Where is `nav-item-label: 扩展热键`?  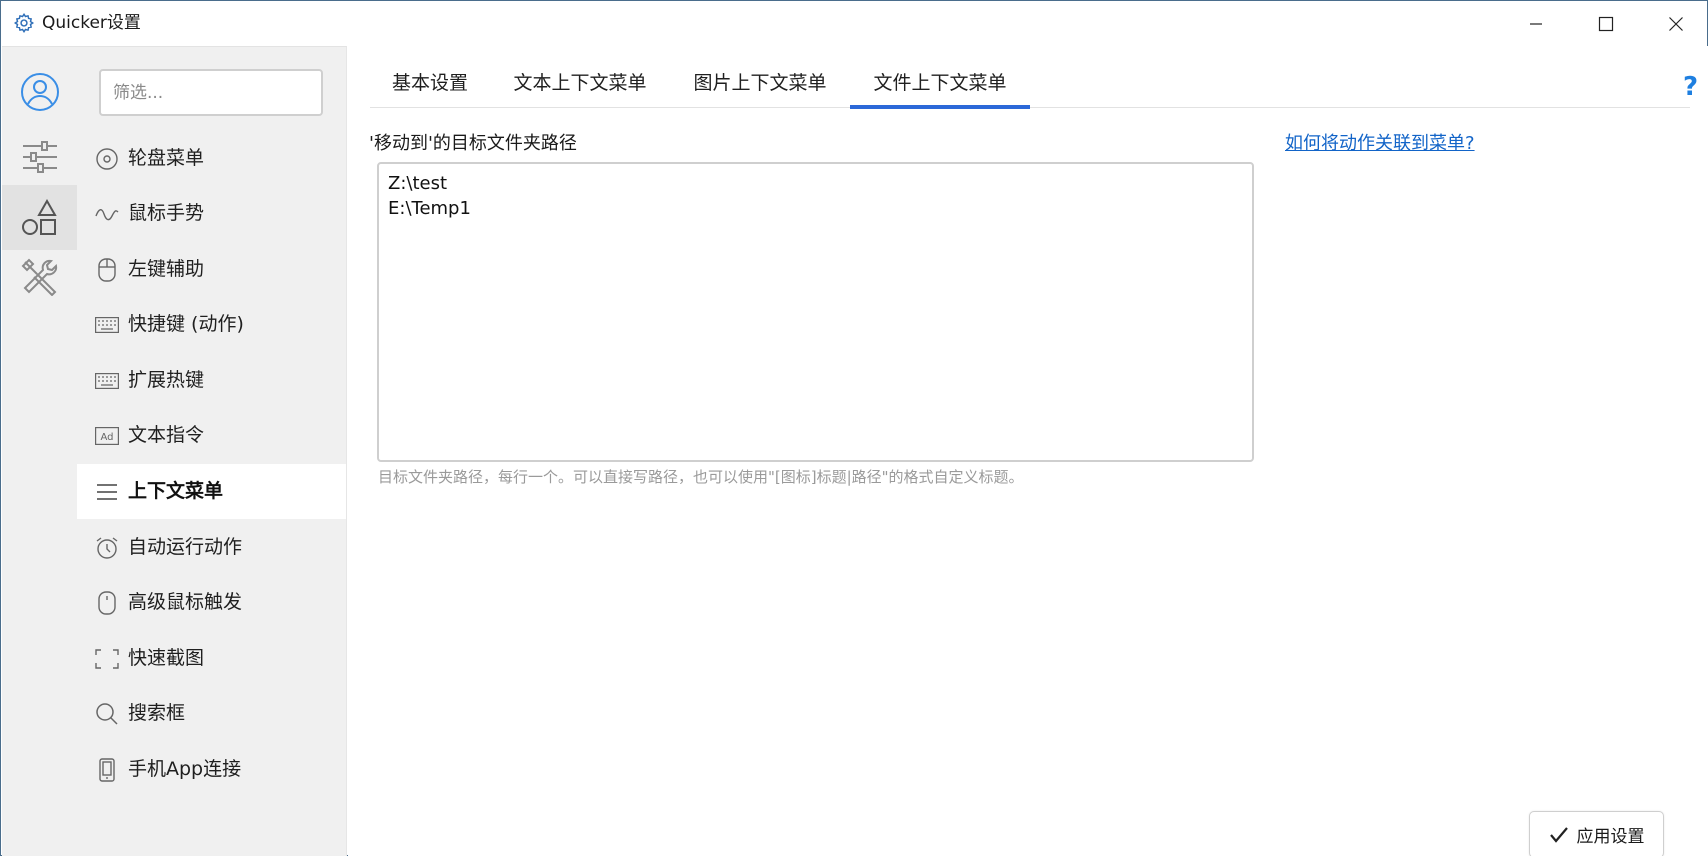 nav-item-label: 扩展热键 is located at coordinates (166, 380).